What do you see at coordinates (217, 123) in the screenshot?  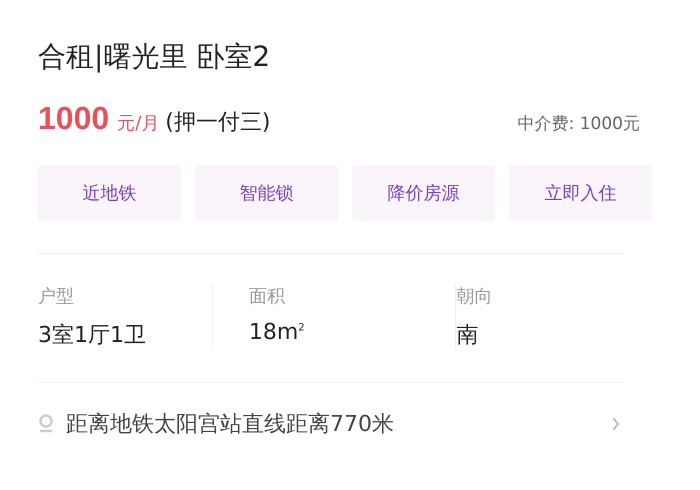 I see `payment-terms: (押一付三)` at bounding box center [217, 123].